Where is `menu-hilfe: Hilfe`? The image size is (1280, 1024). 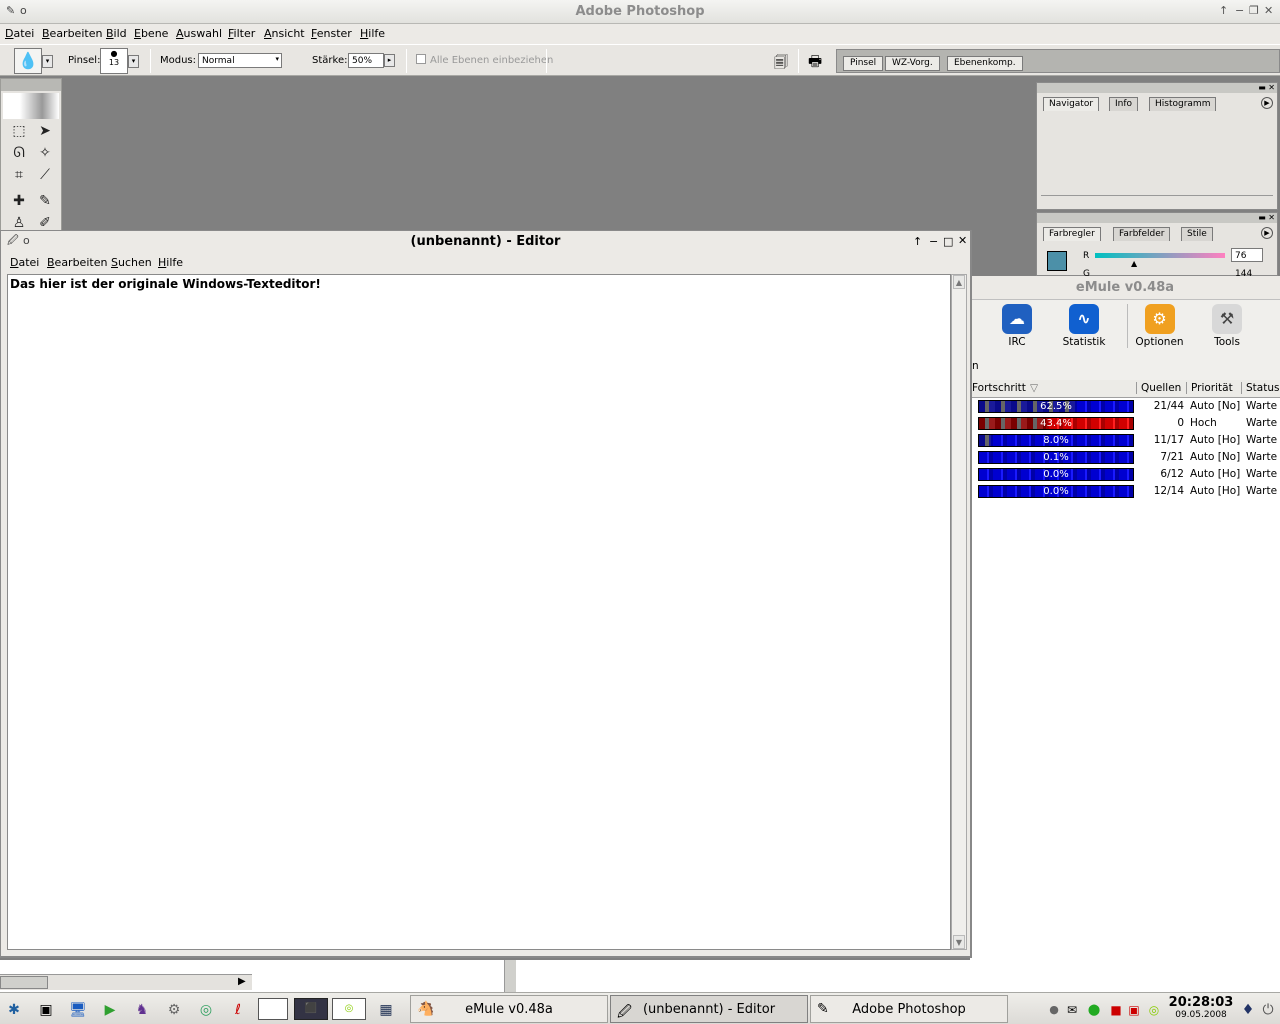 menu-hilfe: Hilfe is located at coordinates (372, 33).